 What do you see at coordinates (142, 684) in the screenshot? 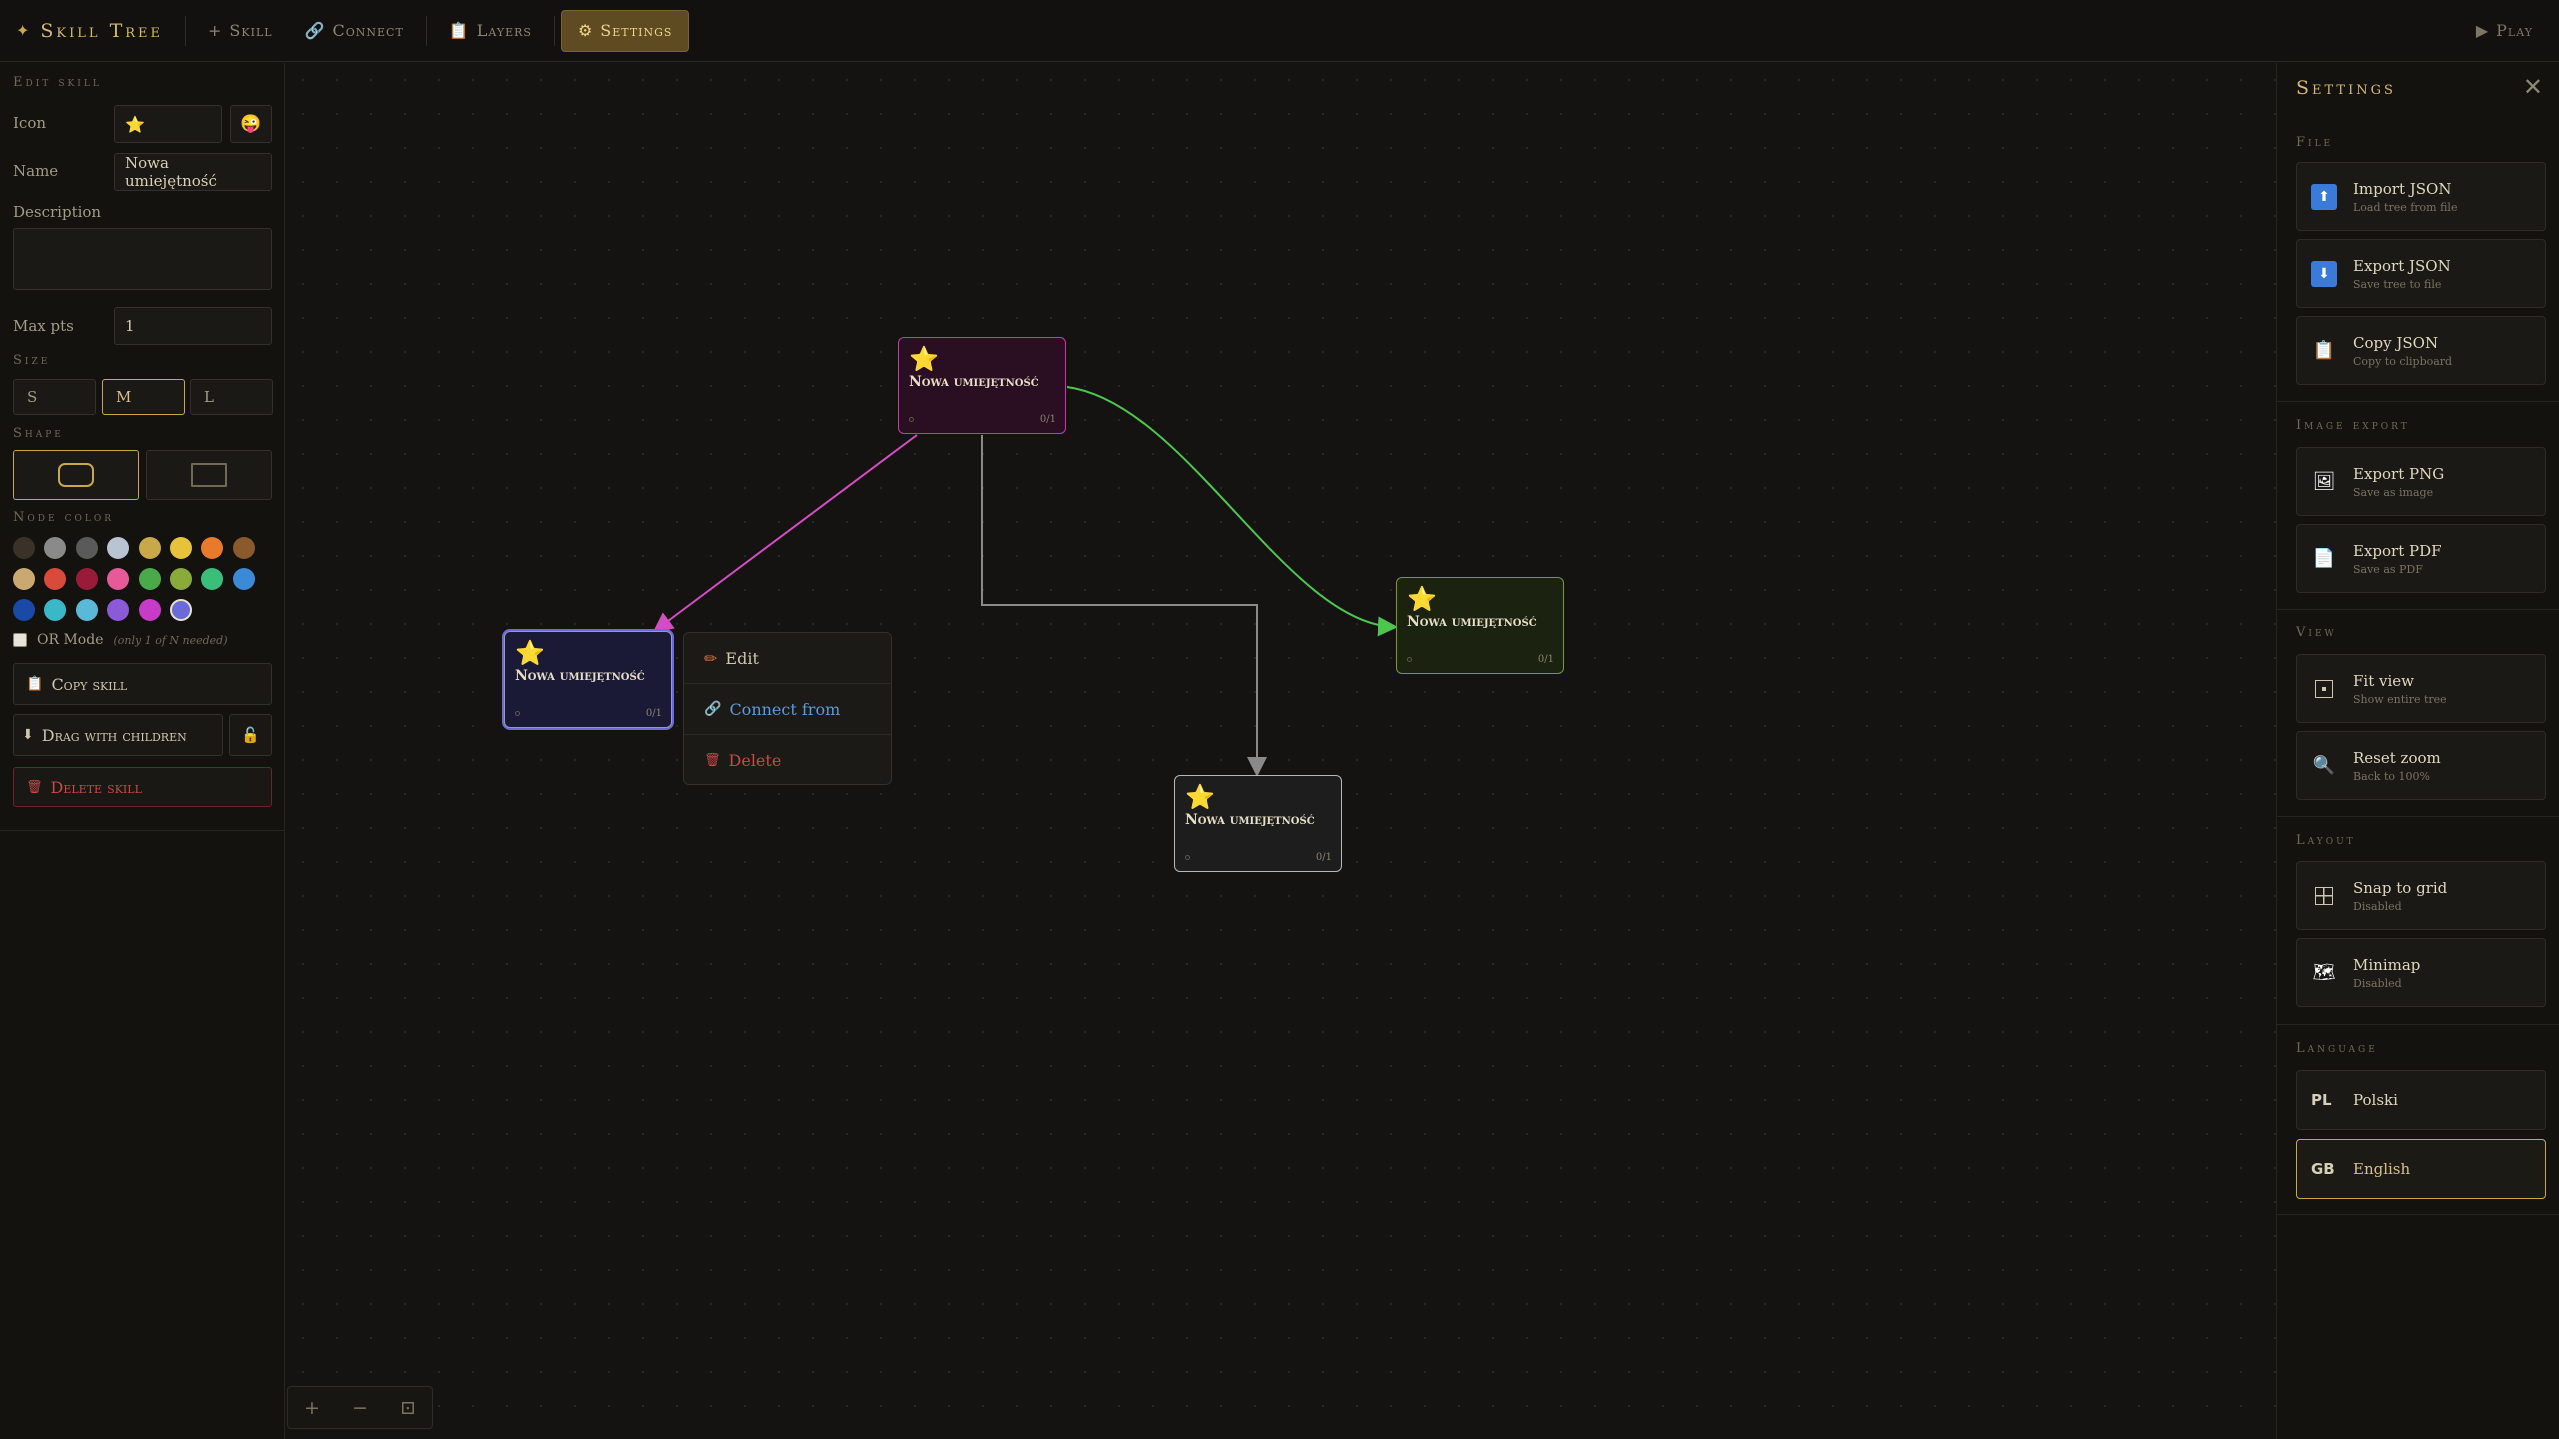
I see `copy-skill-button: 📋 Copy skill` at bounding box center [142, 684].